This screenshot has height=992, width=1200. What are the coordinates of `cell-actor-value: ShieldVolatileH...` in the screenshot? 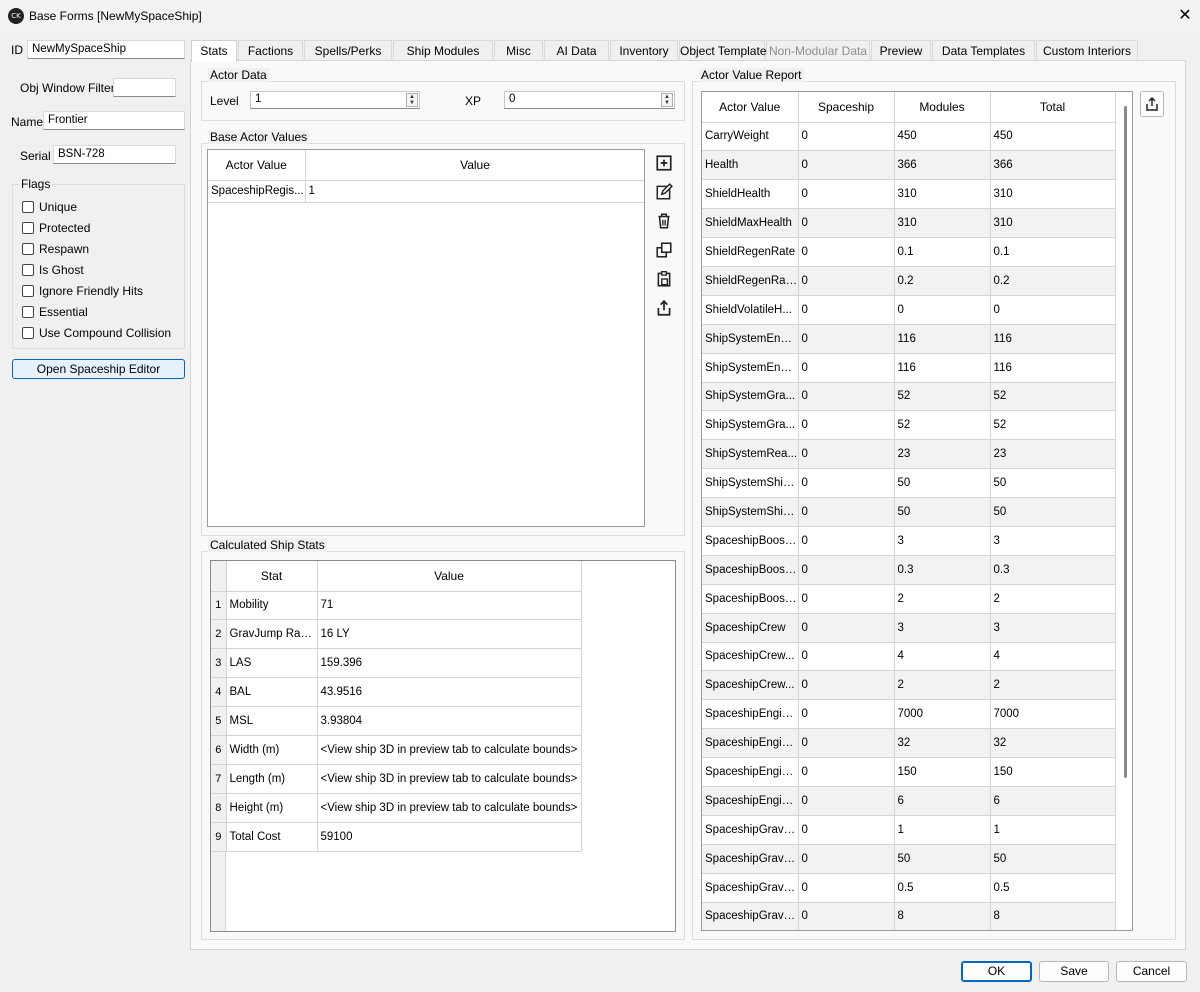 It's located at (750, 310).